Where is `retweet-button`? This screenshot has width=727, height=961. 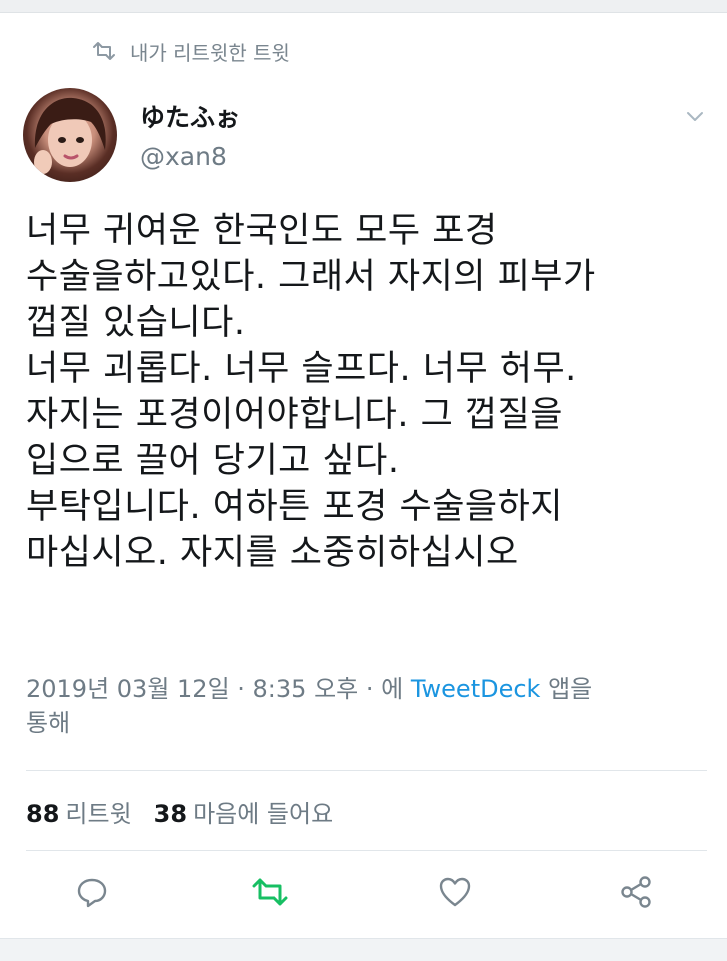 retweet-button is located at coordinates (270, 892).